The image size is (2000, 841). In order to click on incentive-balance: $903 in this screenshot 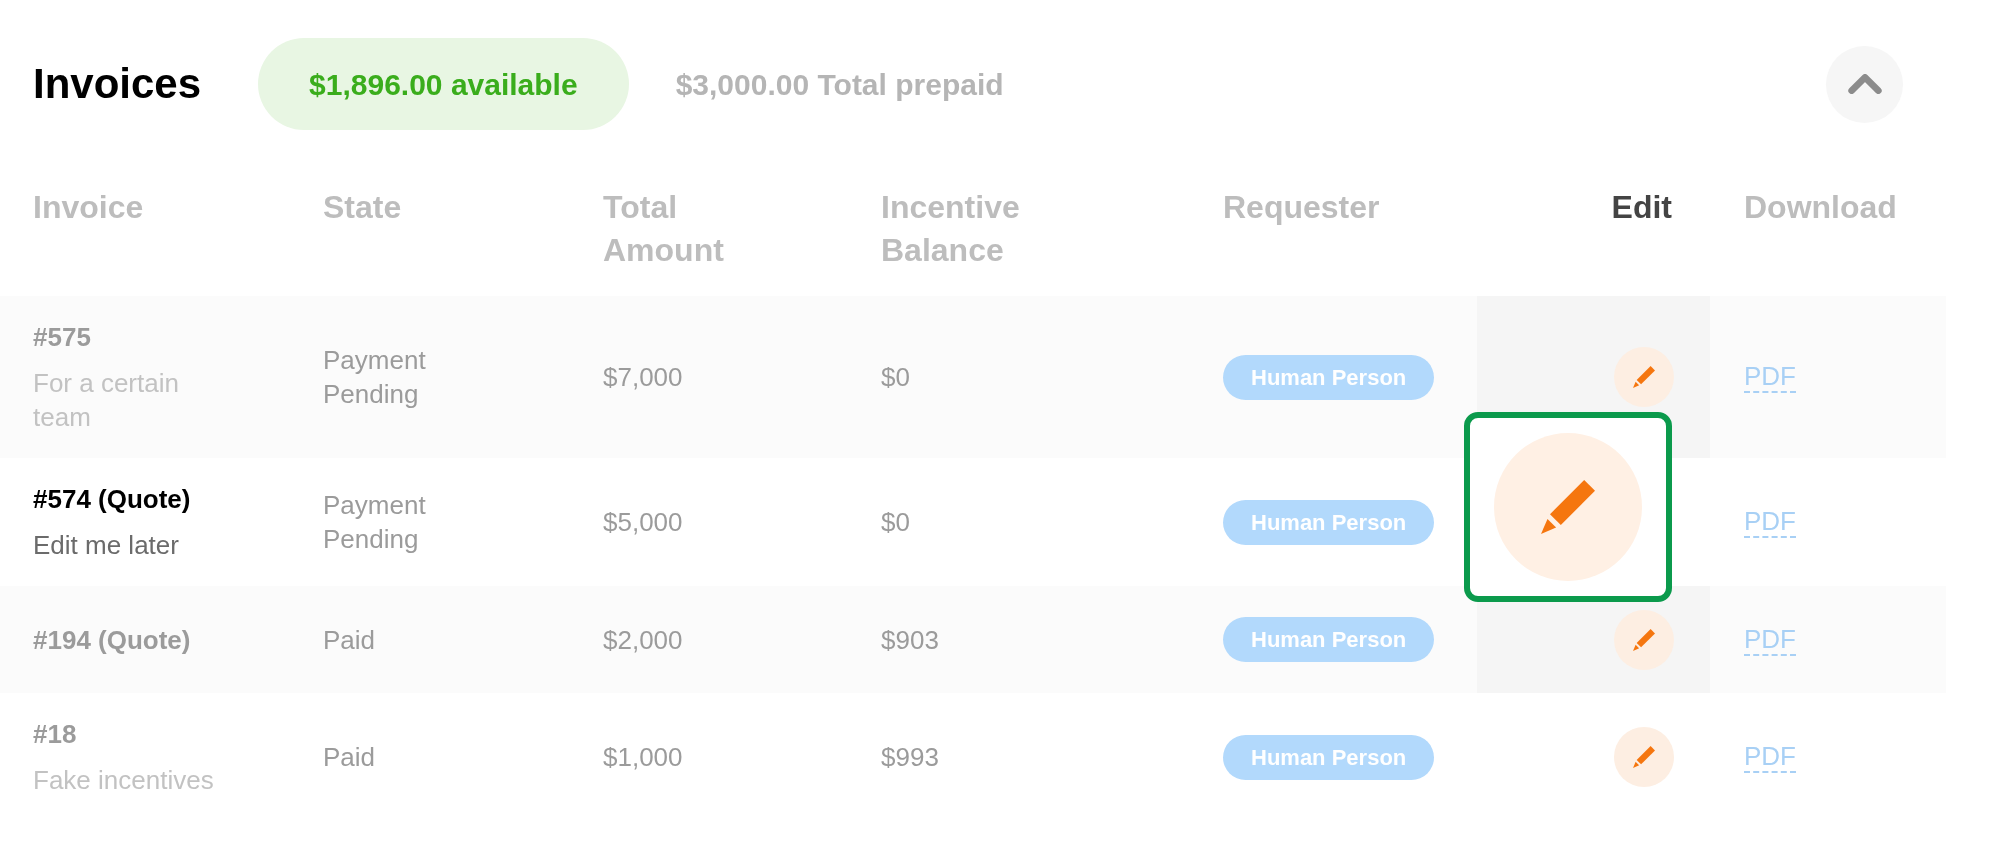, I will do `click(910, 640)`.